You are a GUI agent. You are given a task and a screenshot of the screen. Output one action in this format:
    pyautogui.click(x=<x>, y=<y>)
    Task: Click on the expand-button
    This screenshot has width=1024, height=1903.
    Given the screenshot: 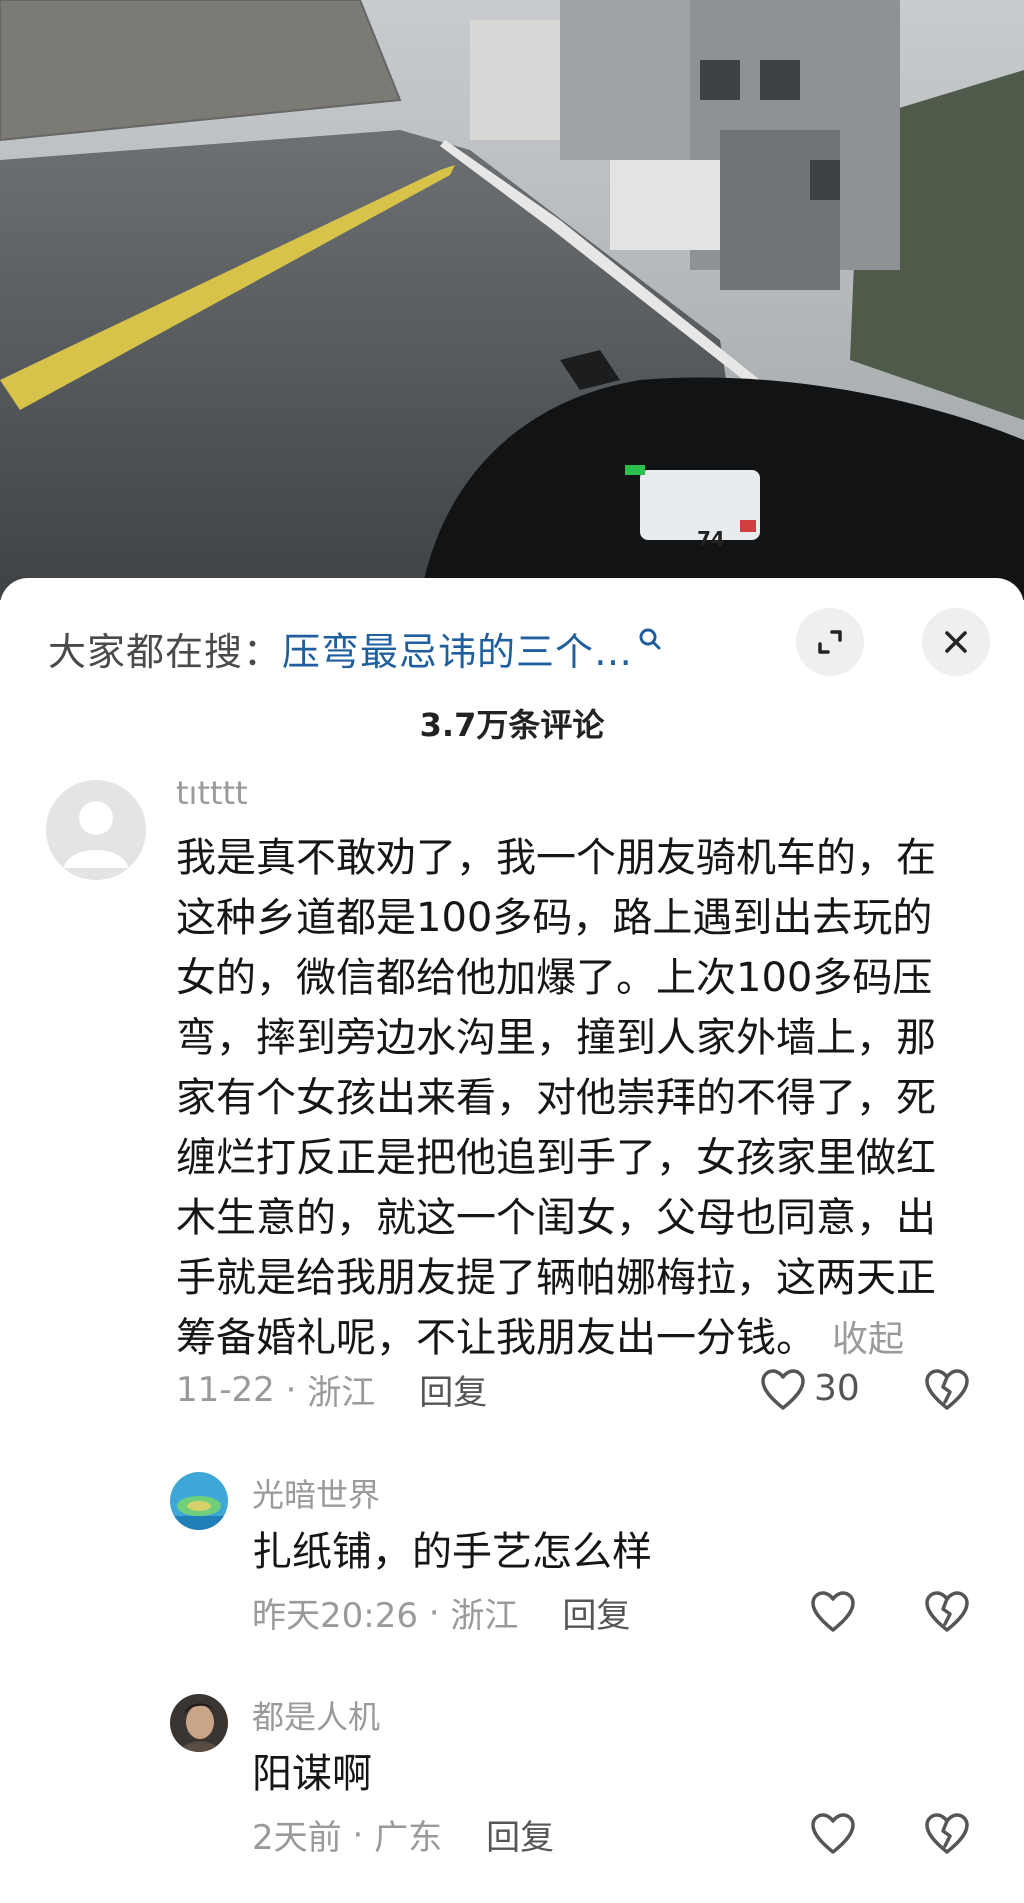 What is the action you would take?
    pyautogui.click(x=830, y=642)
    